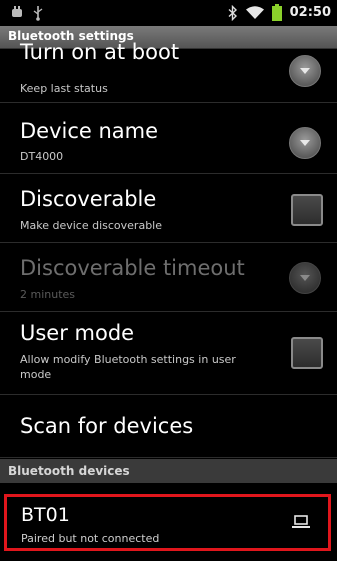 The image size is (337, 561). I want to click on device-item-bt01: BT01 Paired but not connected, so click(167, 522).